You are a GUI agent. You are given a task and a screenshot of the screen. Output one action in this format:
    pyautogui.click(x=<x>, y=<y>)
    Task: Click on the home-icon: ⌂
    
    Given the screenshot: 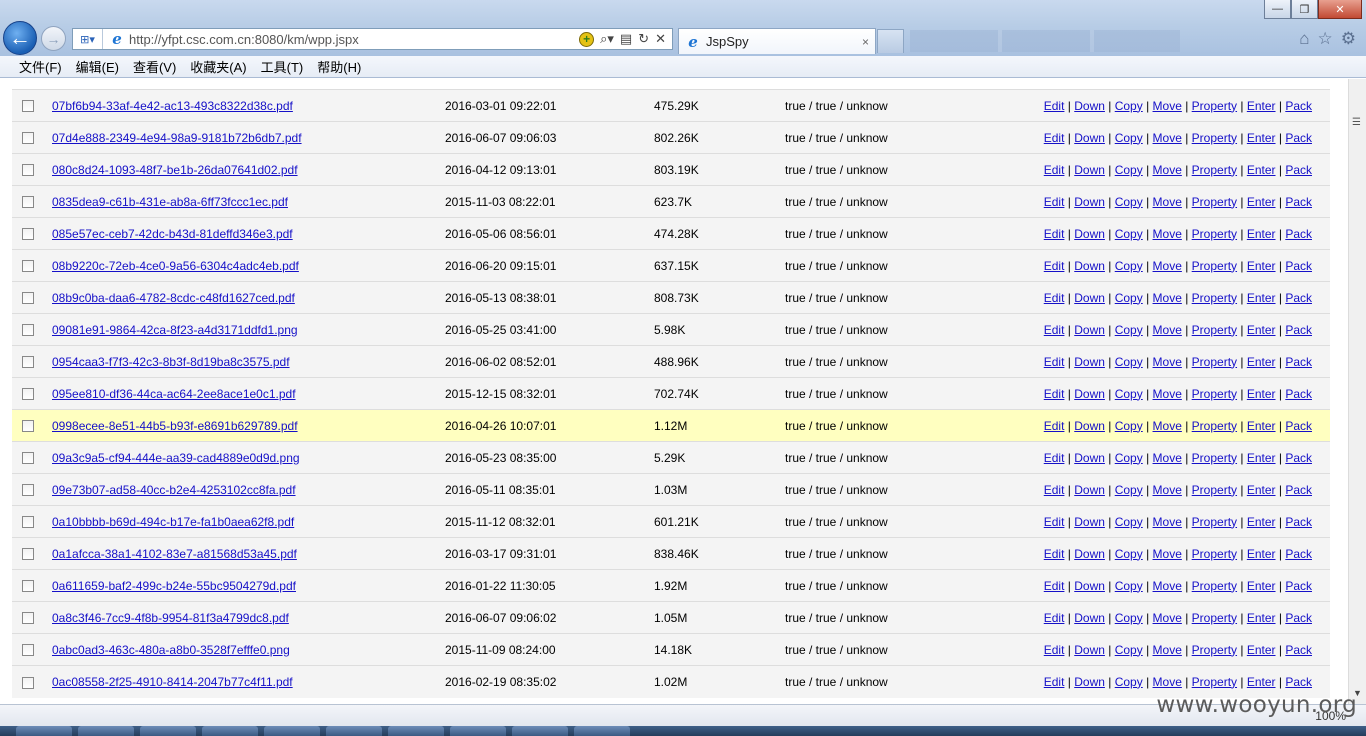 What is the action you would take?
    pyautogui.click(x=1304, y=39)
    